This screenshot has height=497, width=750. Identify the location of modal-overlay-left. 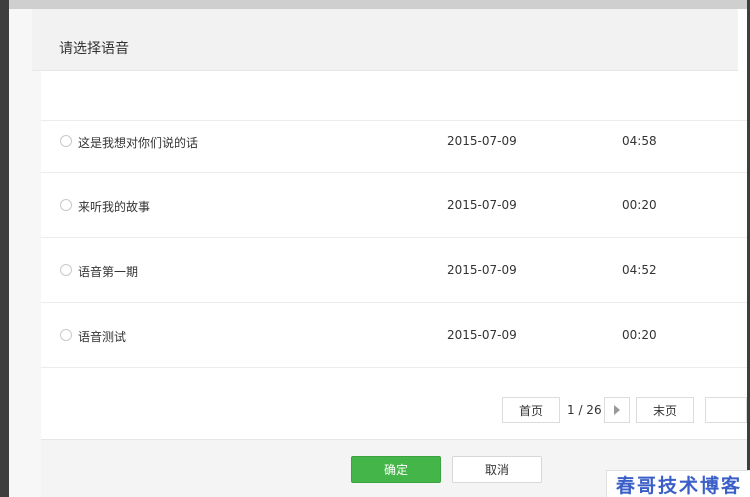
(4, 248).